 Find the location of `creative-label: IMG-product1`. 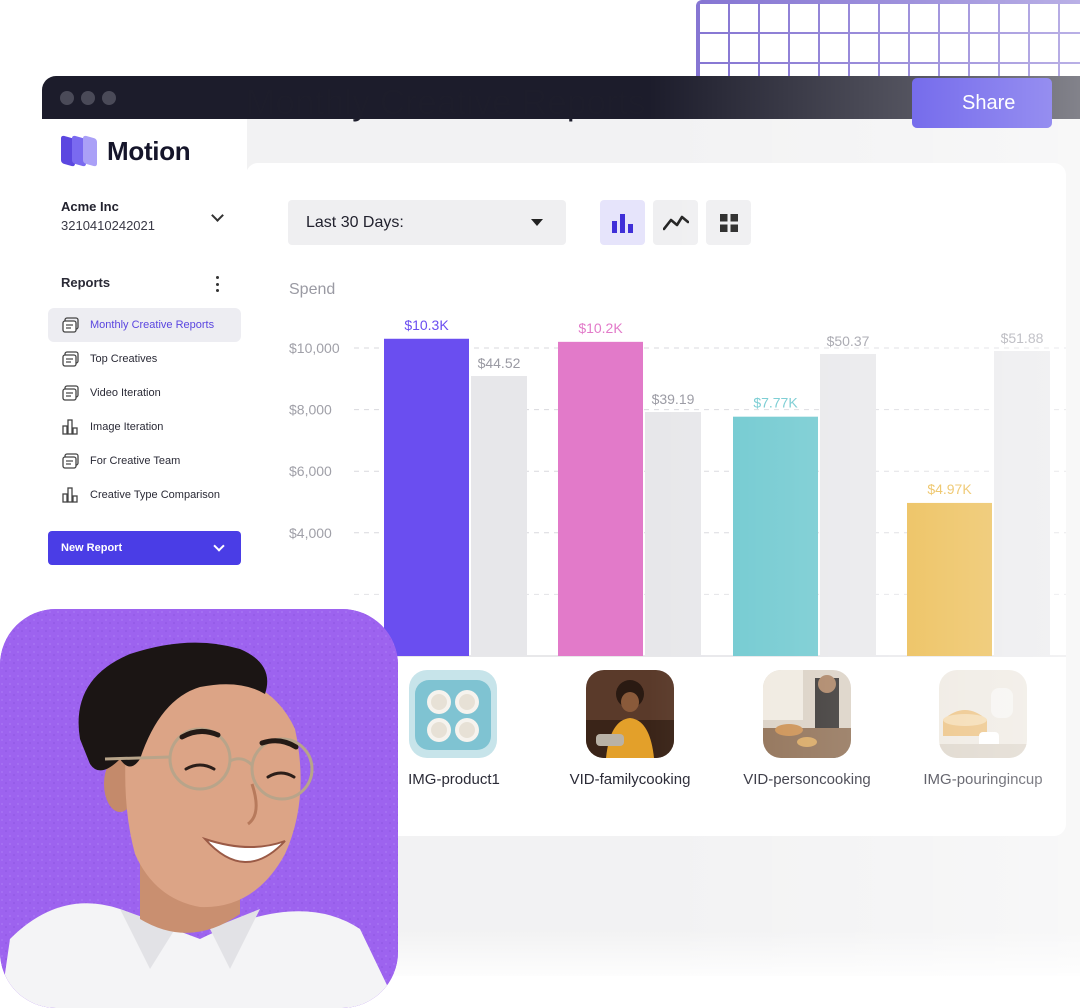

creative-label: IMG-product1 is located at coordinates (454, 779).